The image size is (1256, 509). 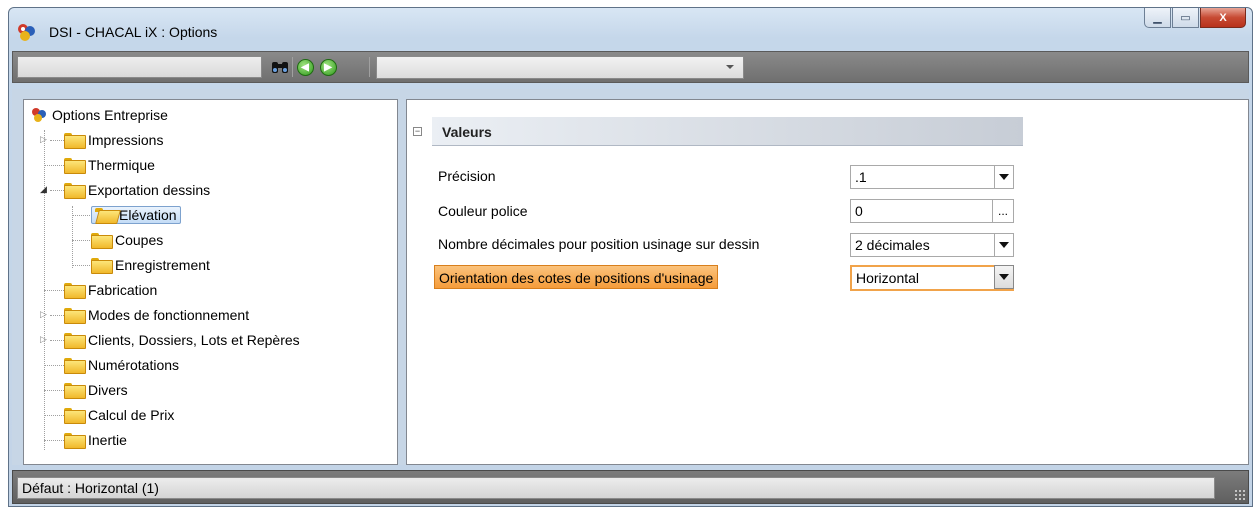 I want to click on maximize-button: ▭, so click(x=1185, y=18).